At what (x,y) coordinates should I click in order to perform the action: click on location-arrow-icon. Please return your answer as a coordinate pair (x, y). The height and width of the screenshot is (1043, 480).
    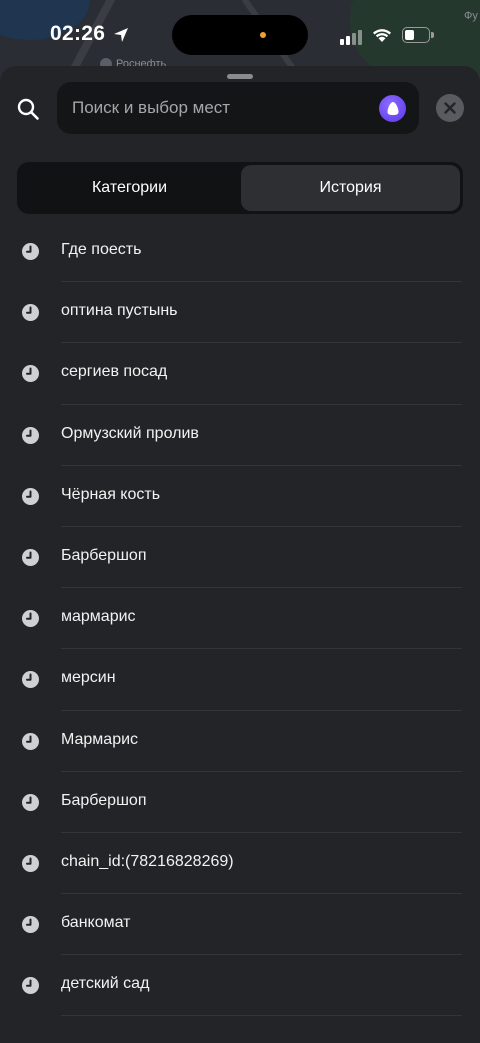
    Looking at the image, I should click on (121, 35).